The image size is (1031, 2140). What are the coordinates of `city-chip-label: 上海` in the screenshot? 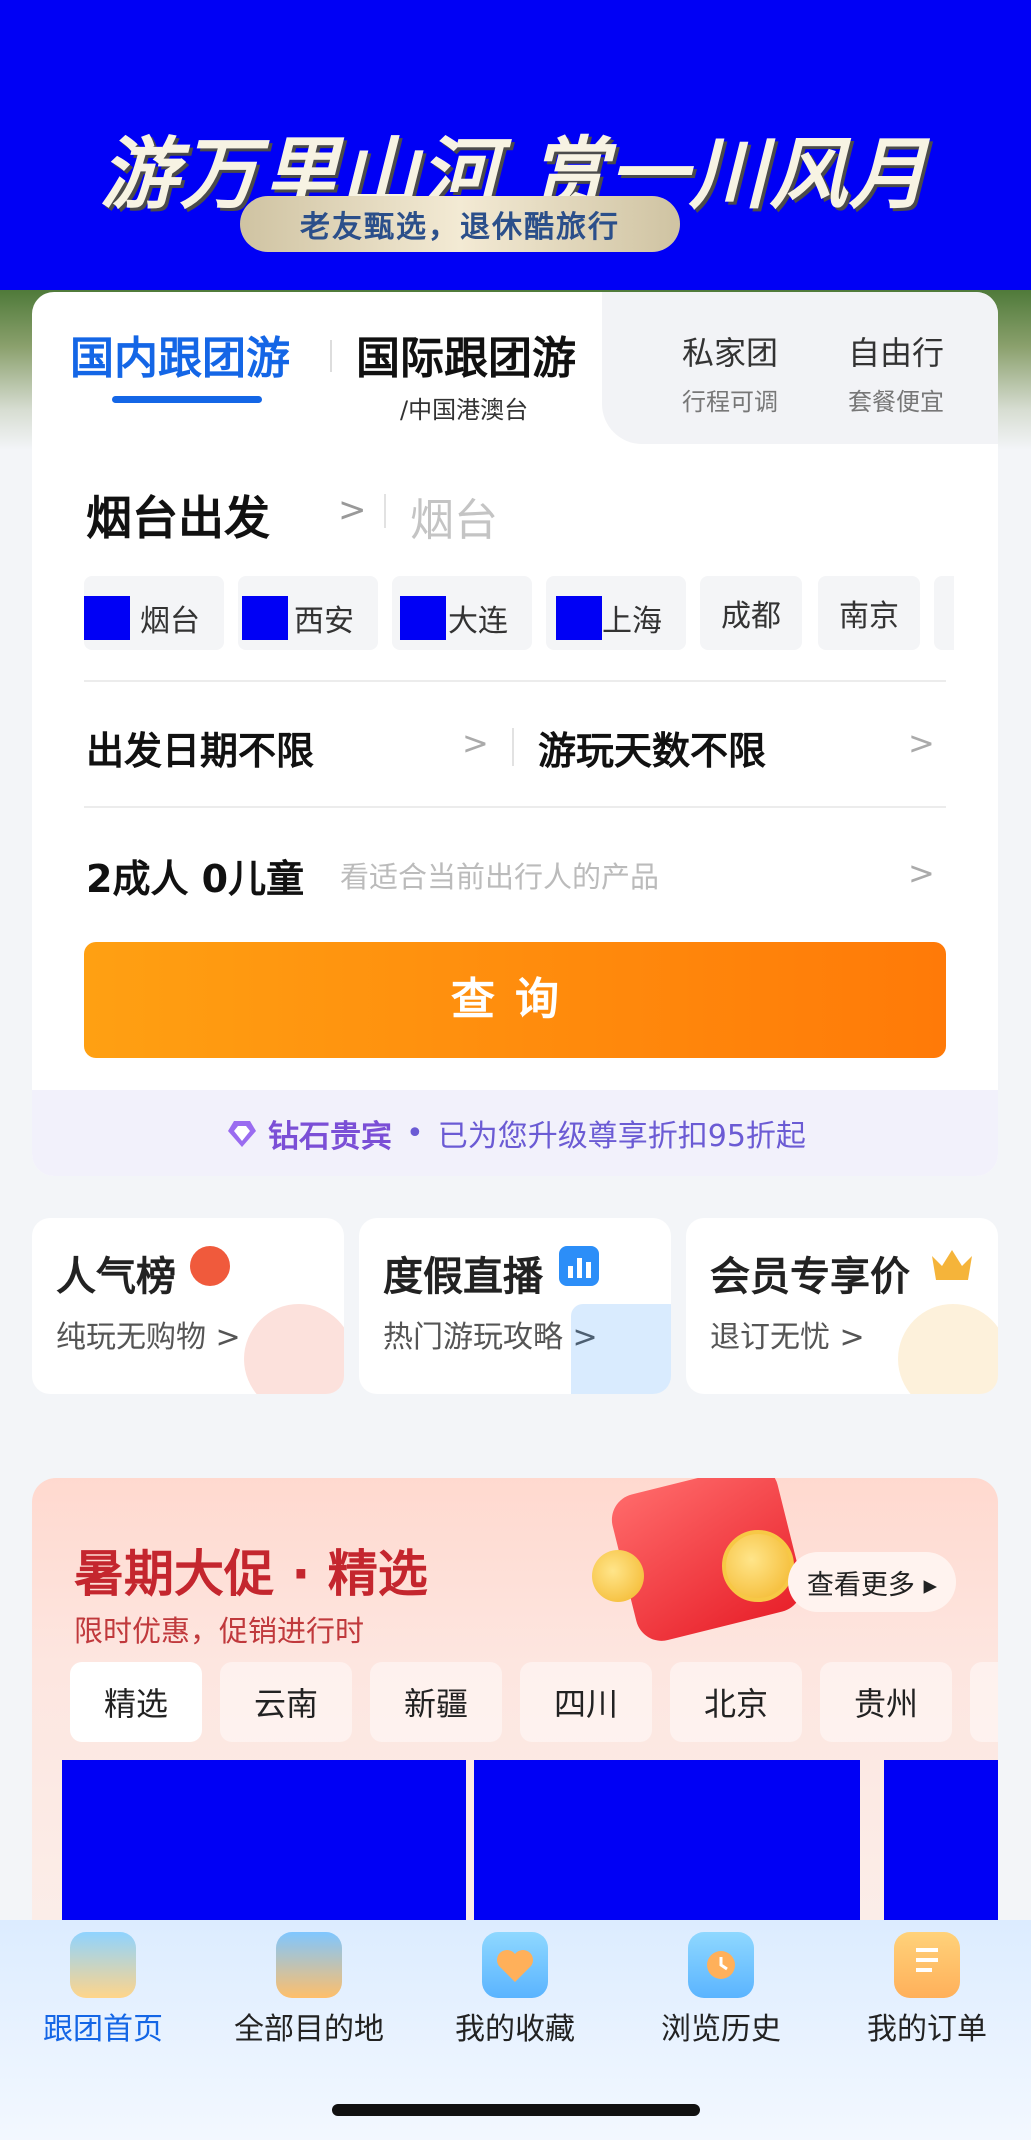 It's located at (632, 621).